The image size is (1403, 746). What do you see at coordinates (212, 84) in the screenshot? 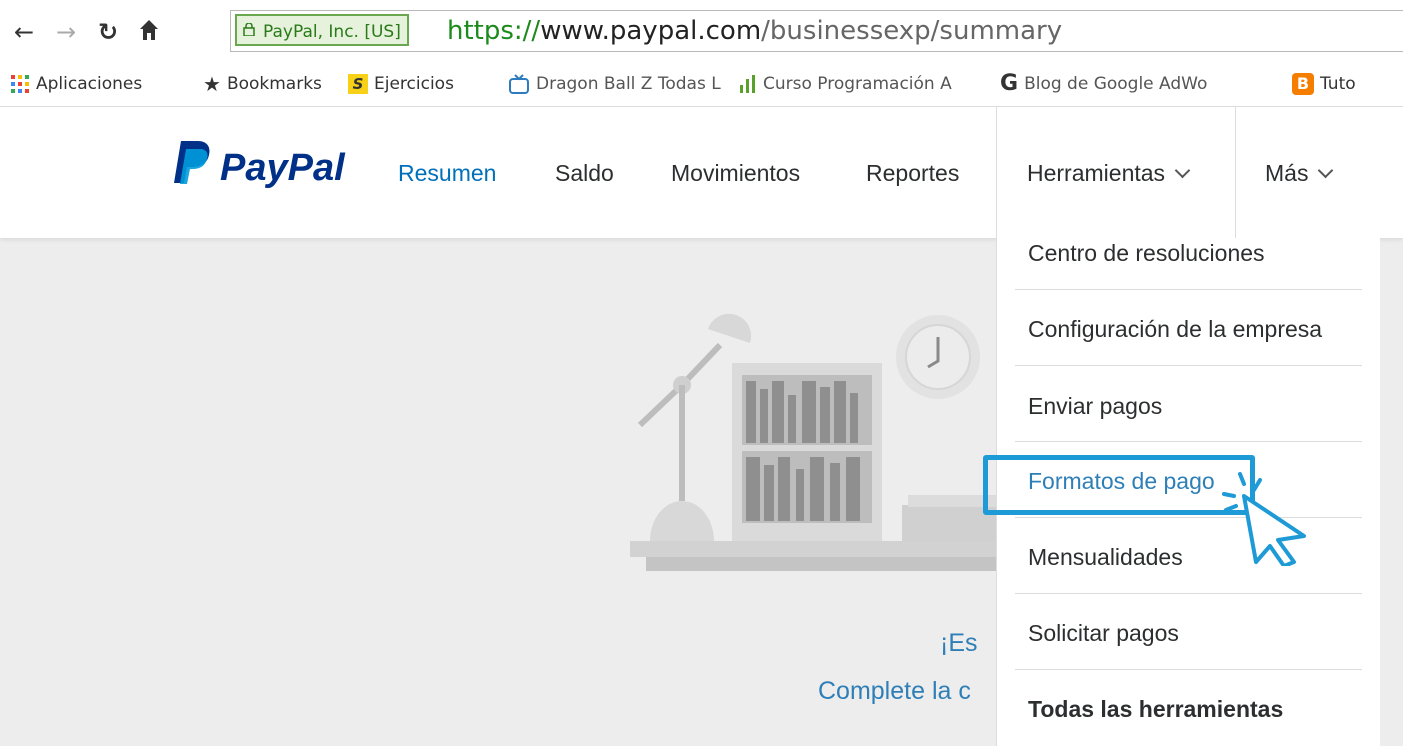
I see `star-icon: ★` at bounding box center [212, 84].